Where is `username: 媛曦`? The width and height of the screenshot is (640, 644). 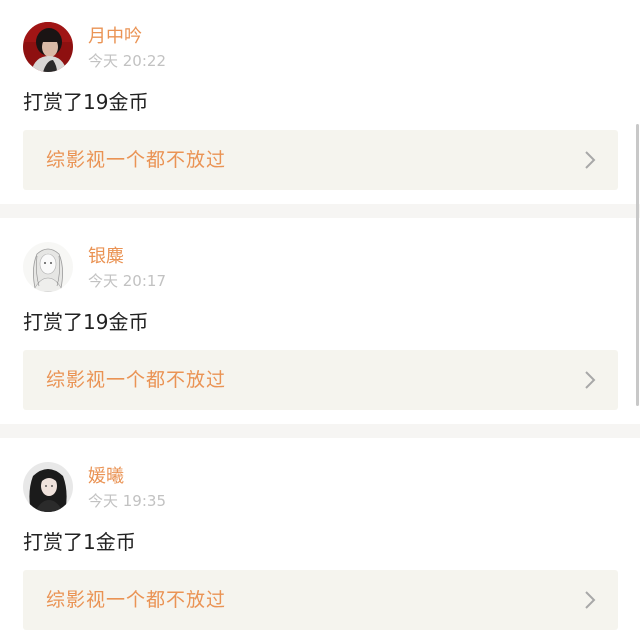 username: 媛曦 is located at coordinates (106, 477).